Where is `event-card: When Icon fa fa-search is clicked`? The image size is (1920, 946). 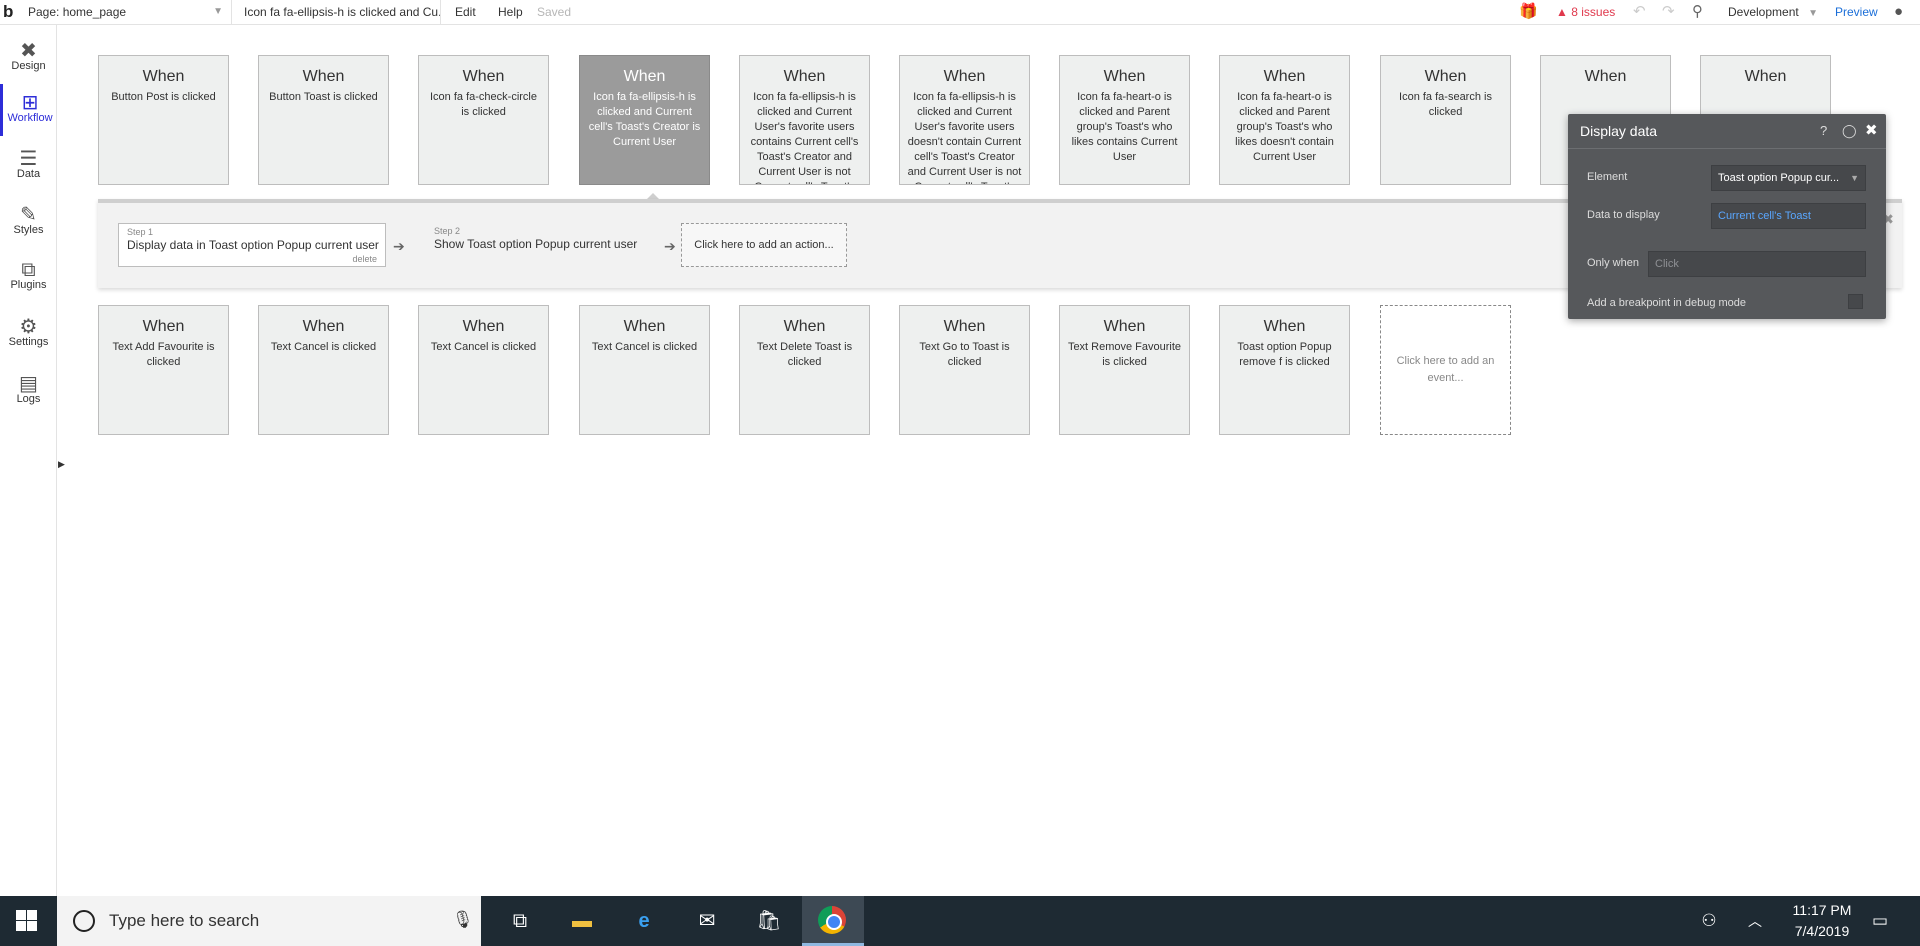 event-card: When Icon fa fa-search is clicked is located at coordinates (1445, 120).